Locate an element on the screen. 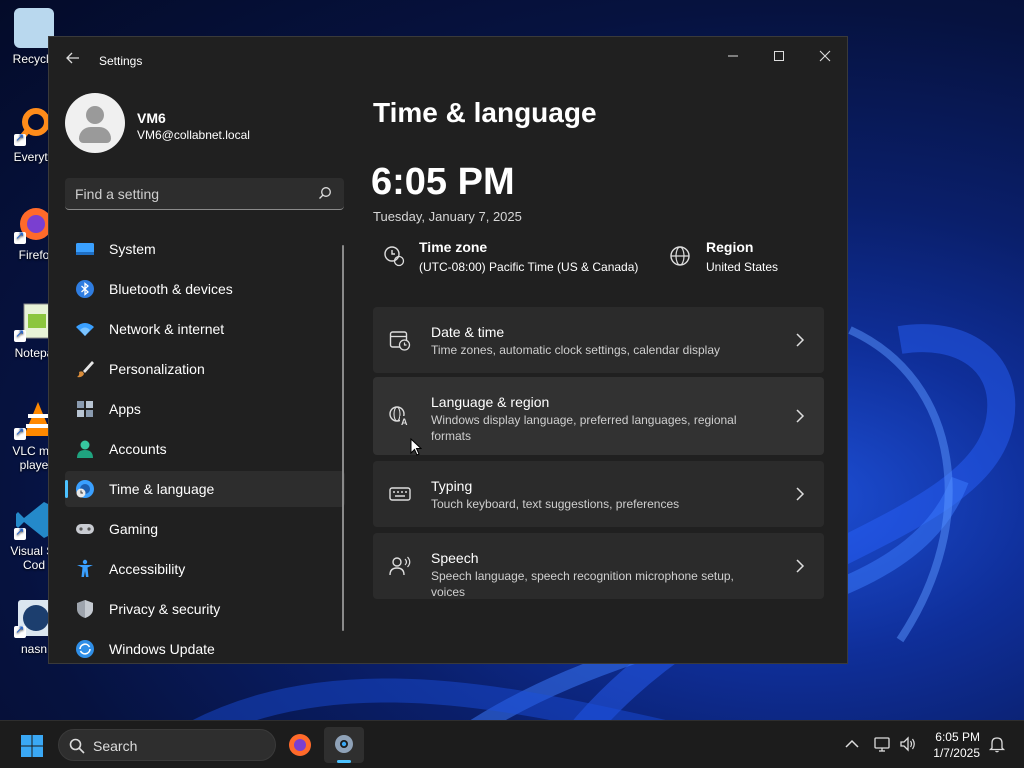 This screenshot has height=768, width=1024. shield-icon is located at coordinates (85, 609).